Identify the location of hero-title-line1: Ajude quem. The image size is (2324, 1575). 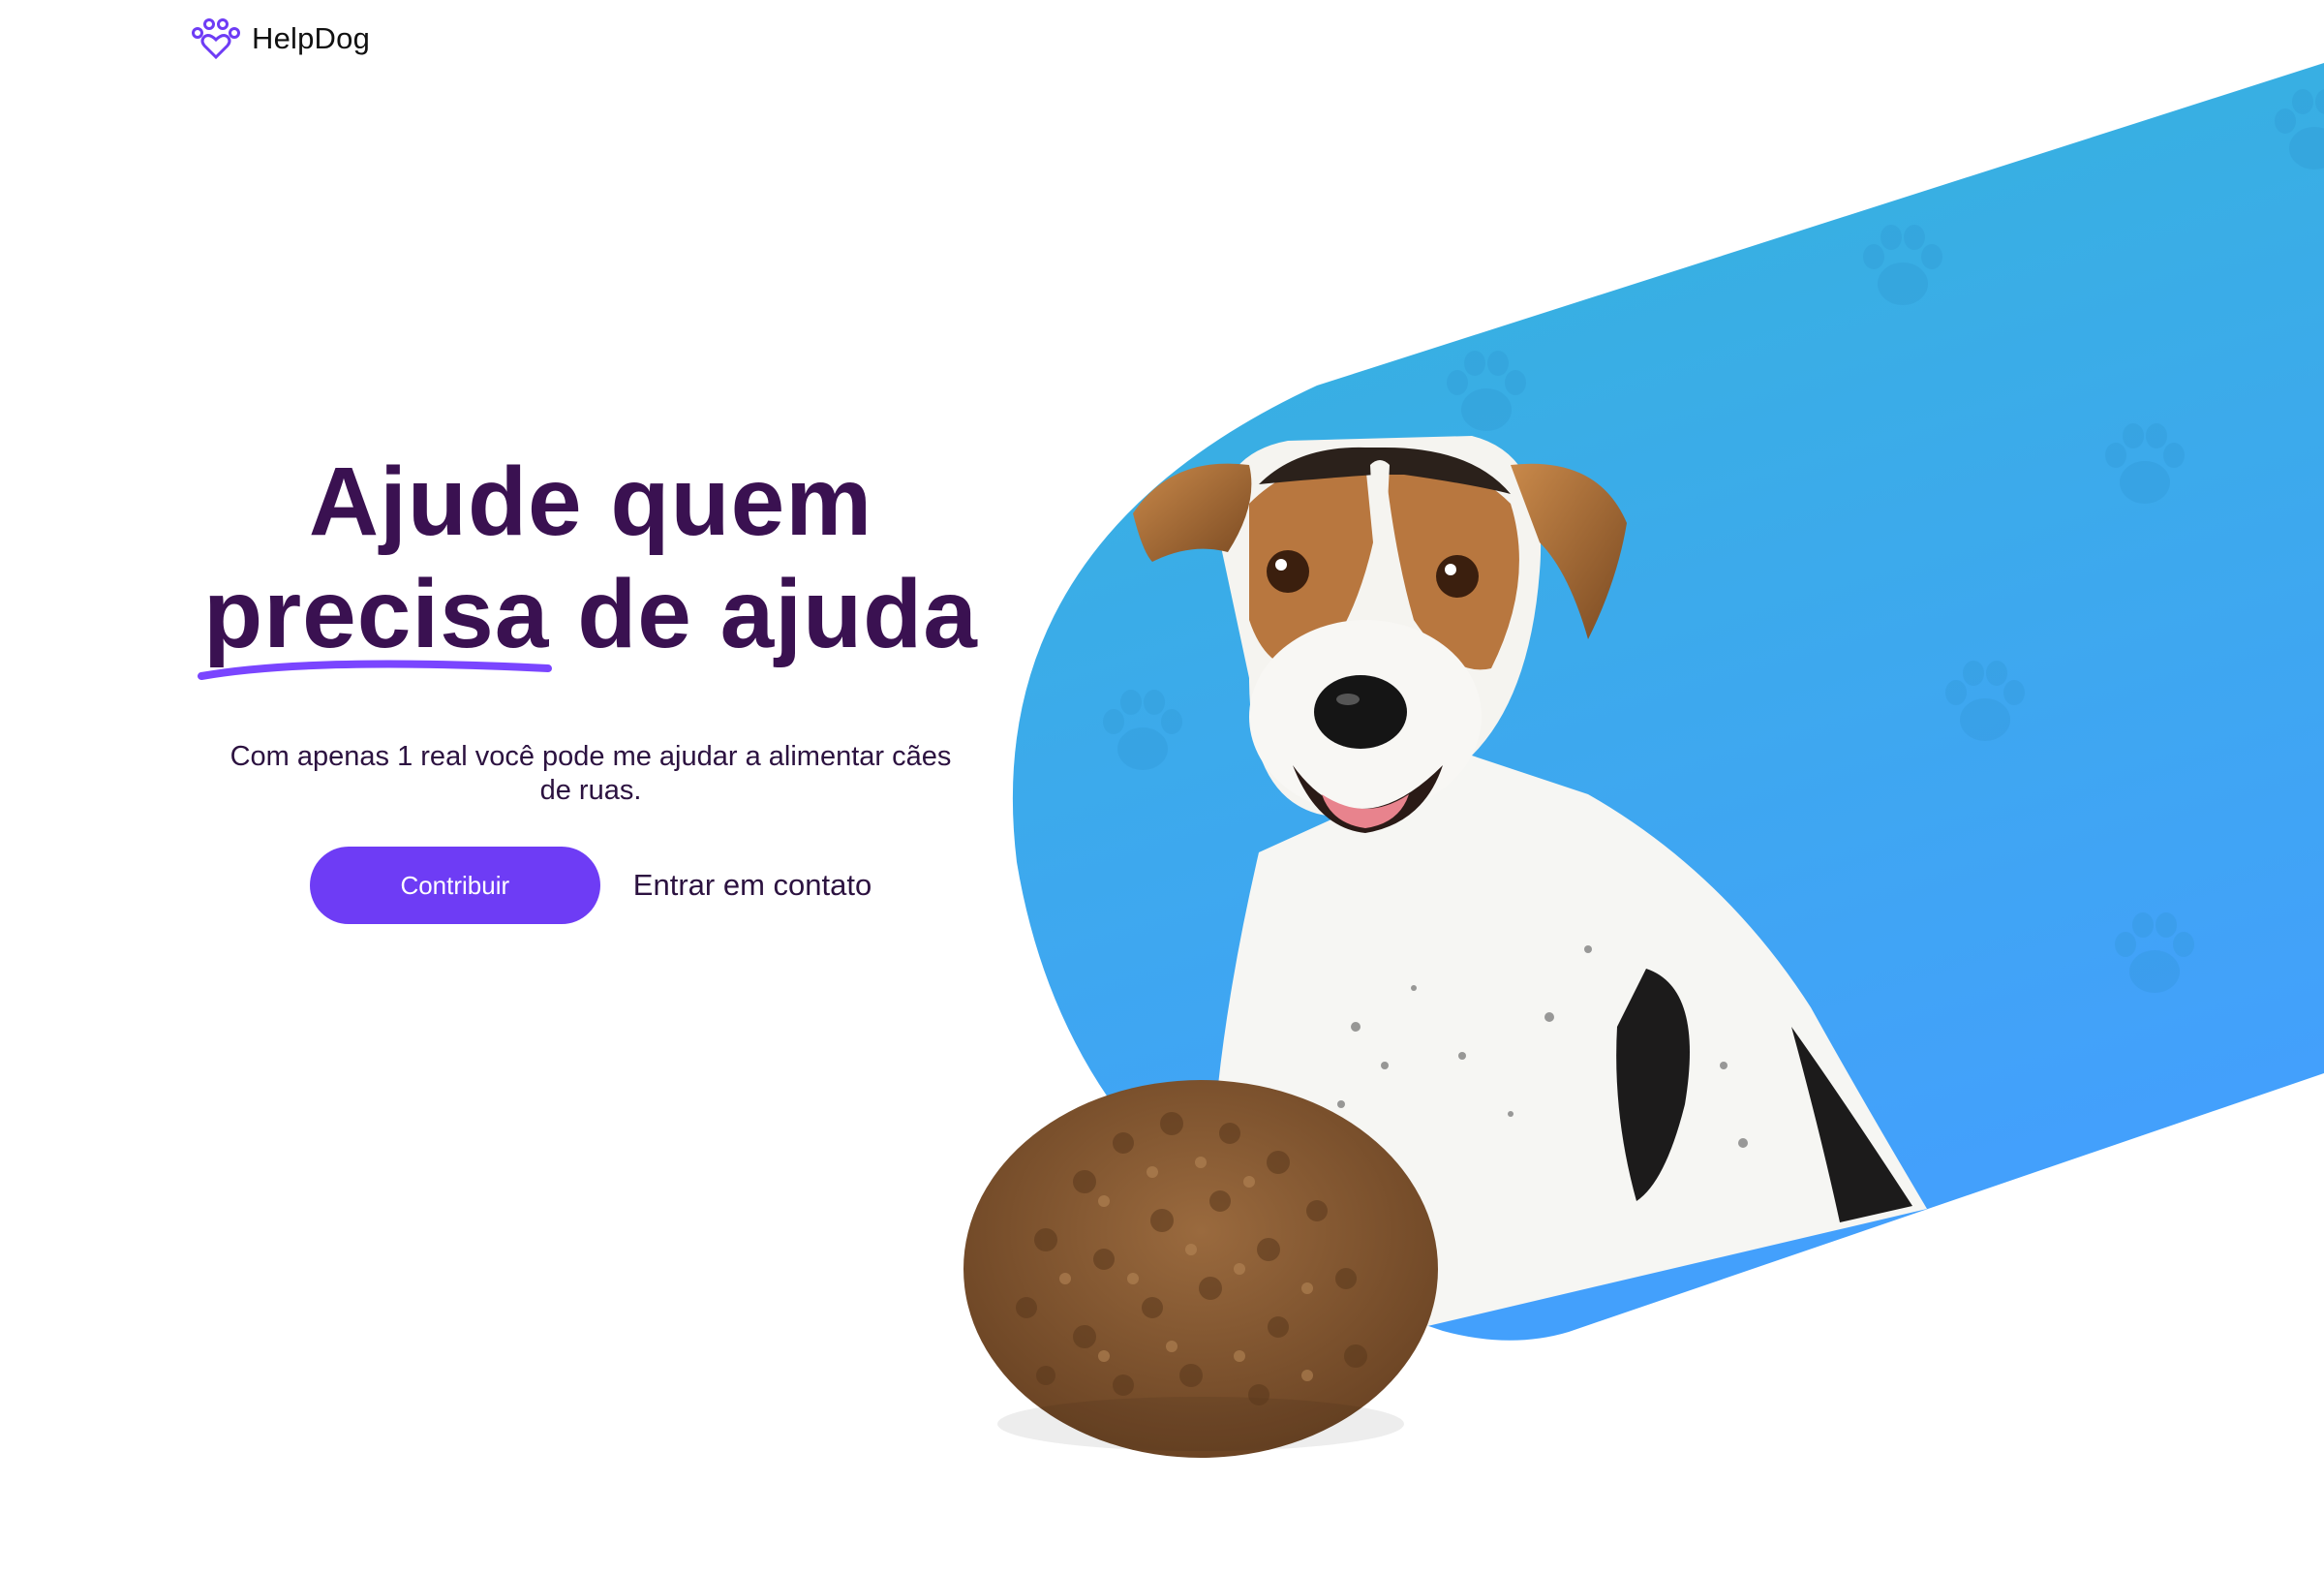
(590, 502).